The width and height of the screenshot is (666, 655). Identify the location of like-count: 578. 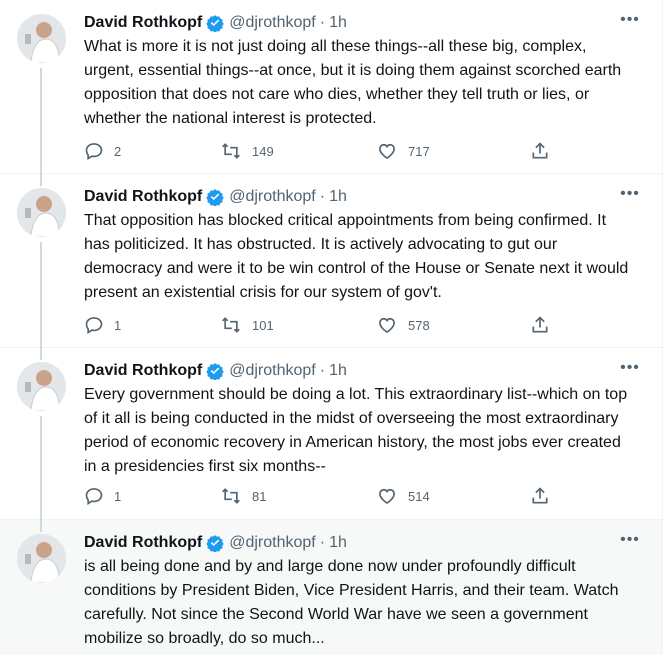
(419, 325).